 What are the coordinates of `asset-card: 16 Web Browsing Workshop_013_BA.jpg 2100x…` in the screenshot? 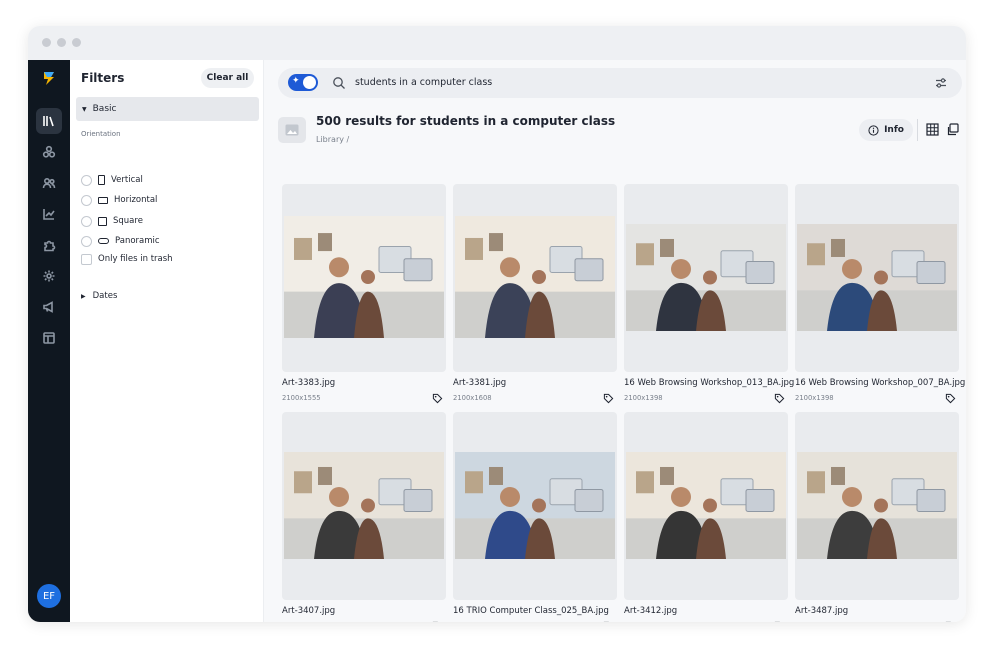 It's located at (709, 294).